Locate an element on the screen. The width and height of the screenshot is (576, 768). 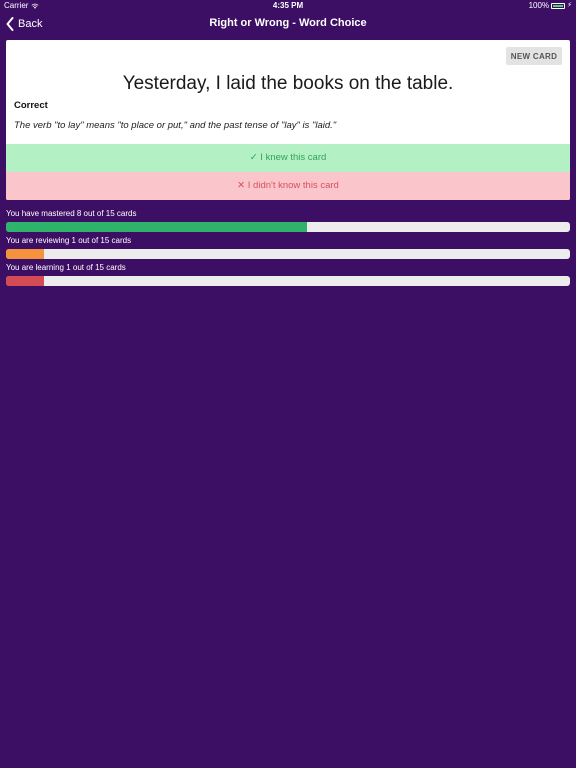
progress-reviewing: You are reviewing 1 out of 15 cards is located at coordinates (288, 248).